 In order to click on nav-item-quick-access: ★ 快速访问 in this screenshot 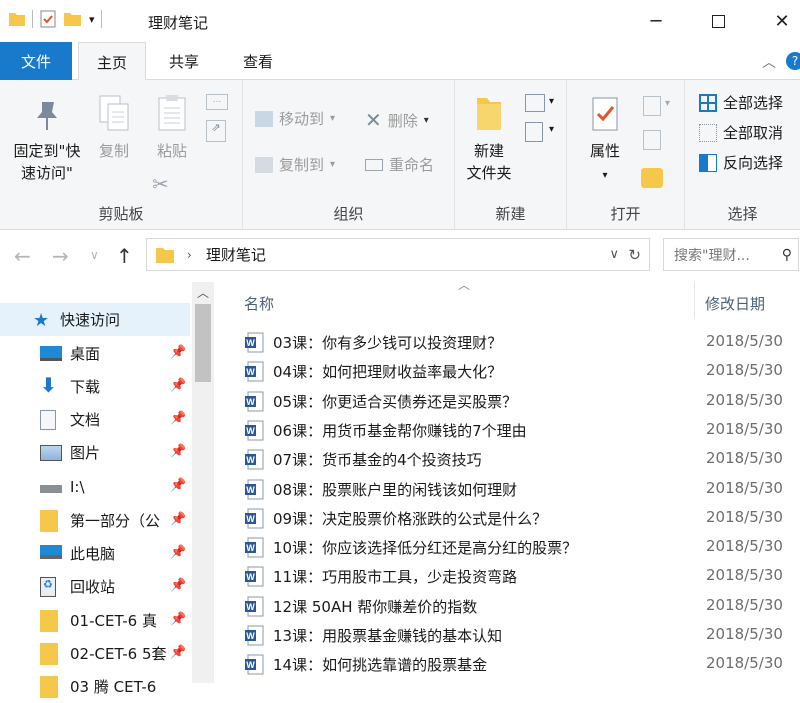, I will do `click(95, 319)`.